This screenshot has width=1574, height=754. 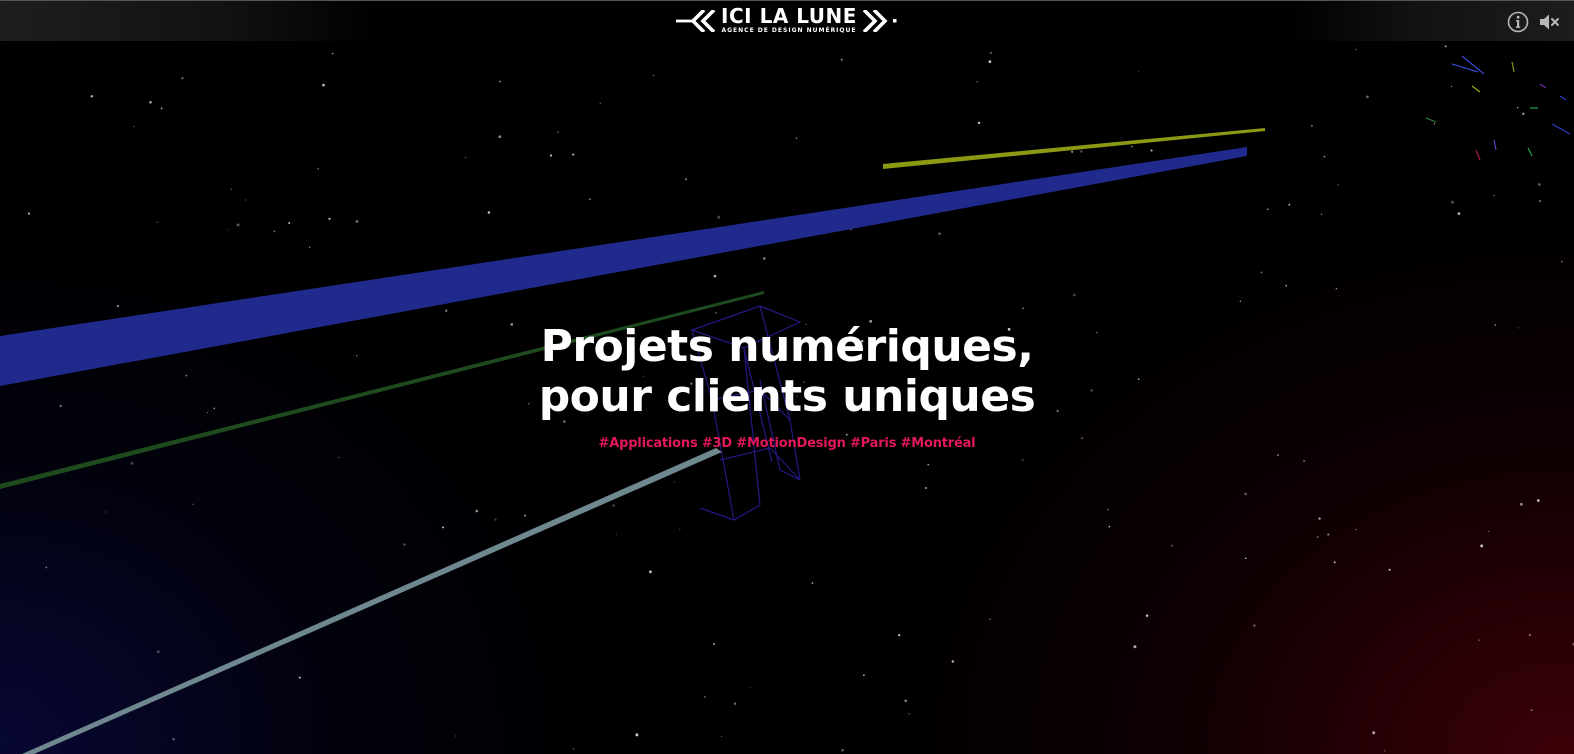 What do you see at coordinates (1498, 108) in the screenshot?
I see `particle-burst` at bounding box center [1498, 108].